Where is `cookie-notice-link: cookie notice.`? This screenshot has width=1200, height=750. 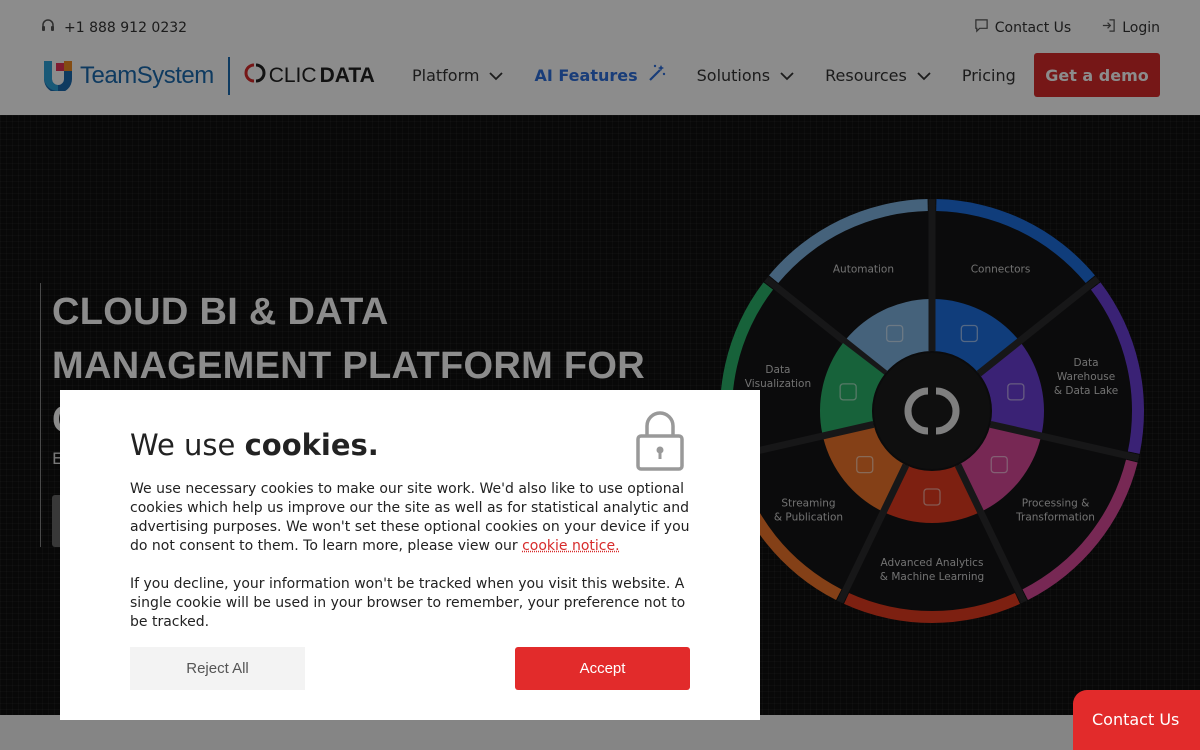
cookie-notice-link: cookie notice. is located at coordinates (570, 546).